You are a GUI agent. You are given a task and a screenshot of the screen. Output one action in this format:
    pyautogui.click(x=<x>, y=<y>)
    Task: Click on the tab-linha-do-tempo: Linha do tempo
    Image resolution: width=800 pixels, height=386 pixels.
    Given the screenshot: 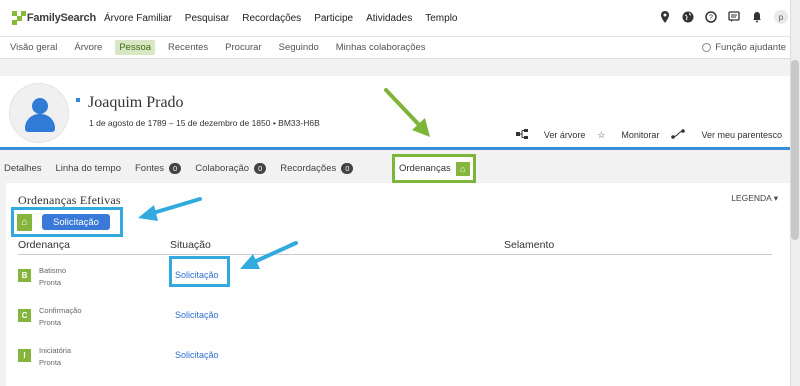 What is the action you would take?
    pyautogui.click(x=89, y=168)
    